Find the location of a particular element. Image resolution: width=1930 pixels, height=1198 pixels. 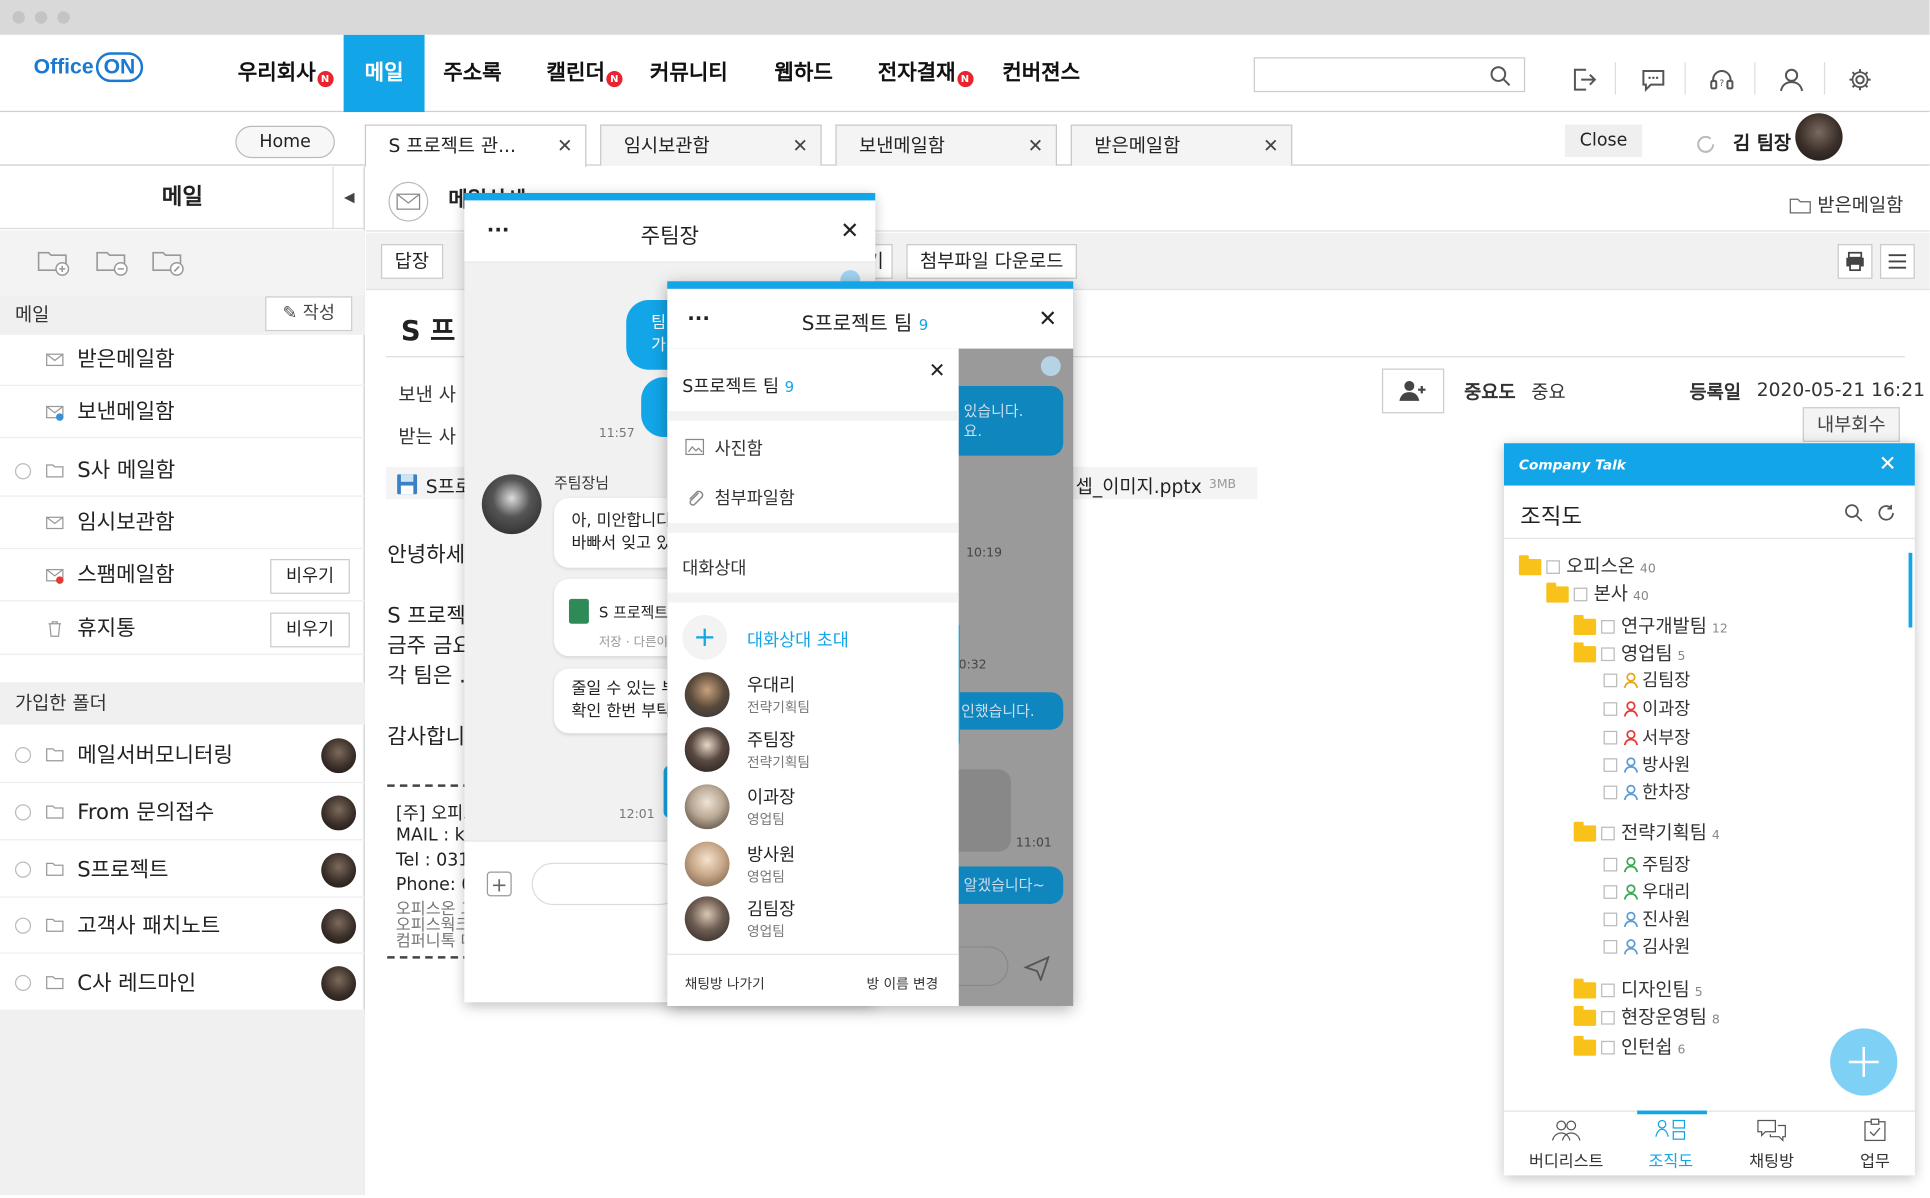

nav-convergence: 컨버젼스 is located at coordinates (1041, 73).